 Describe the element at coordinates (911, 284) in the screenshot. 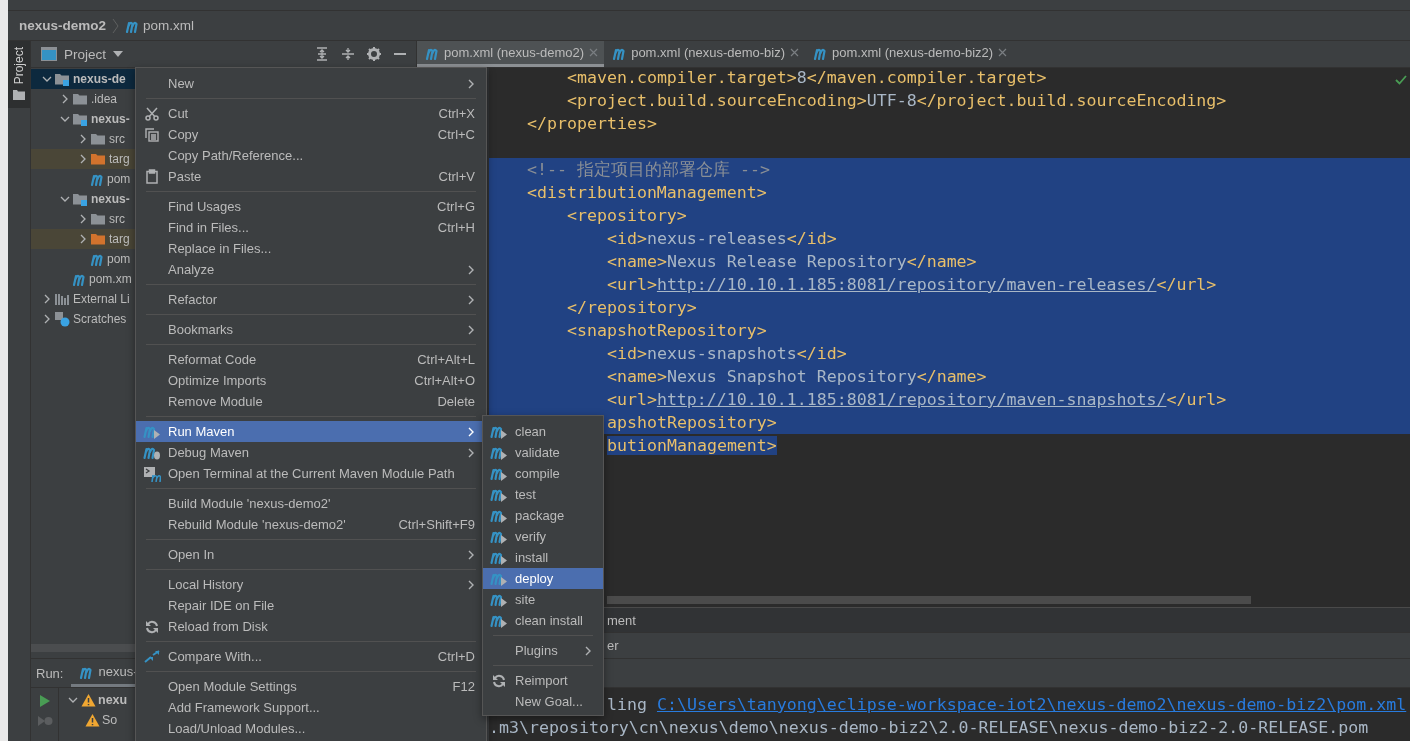

I see `code-line: <url>http://10.10.1.185:8081/repository/maven-releases/</url>` at that location.